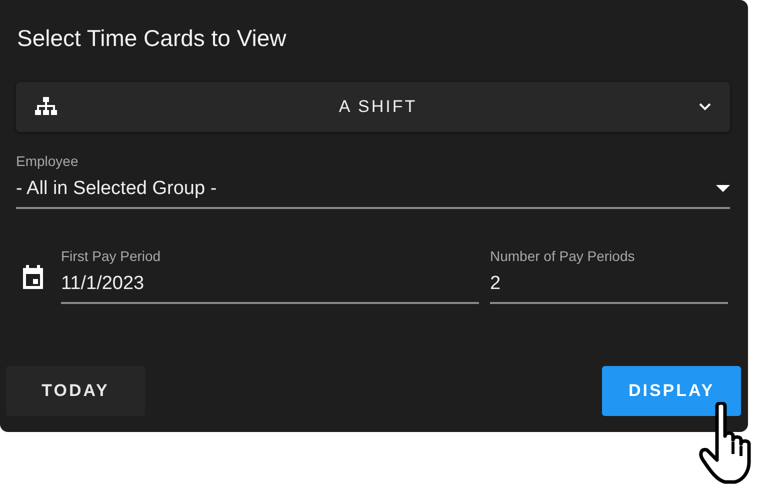 The image size is (768, 490). Describe the element at coordinates (562, 255) in the screenshot. I see `field-label: Number of Pay Periods` at that location.